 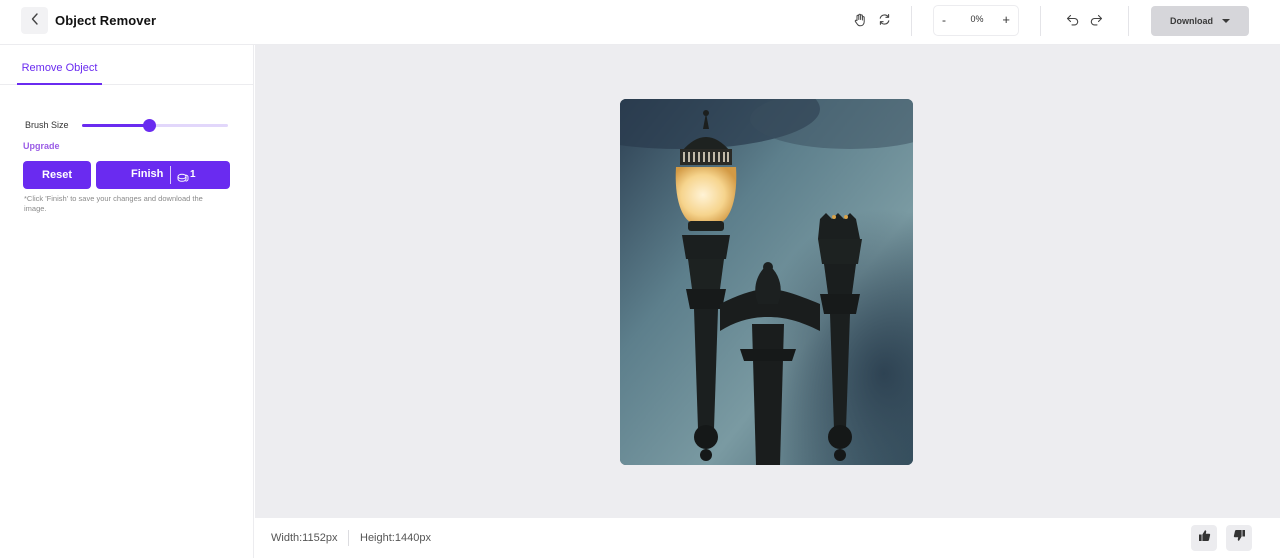 I want to click on zoom-level: 0%, so click(x=977, y=19).